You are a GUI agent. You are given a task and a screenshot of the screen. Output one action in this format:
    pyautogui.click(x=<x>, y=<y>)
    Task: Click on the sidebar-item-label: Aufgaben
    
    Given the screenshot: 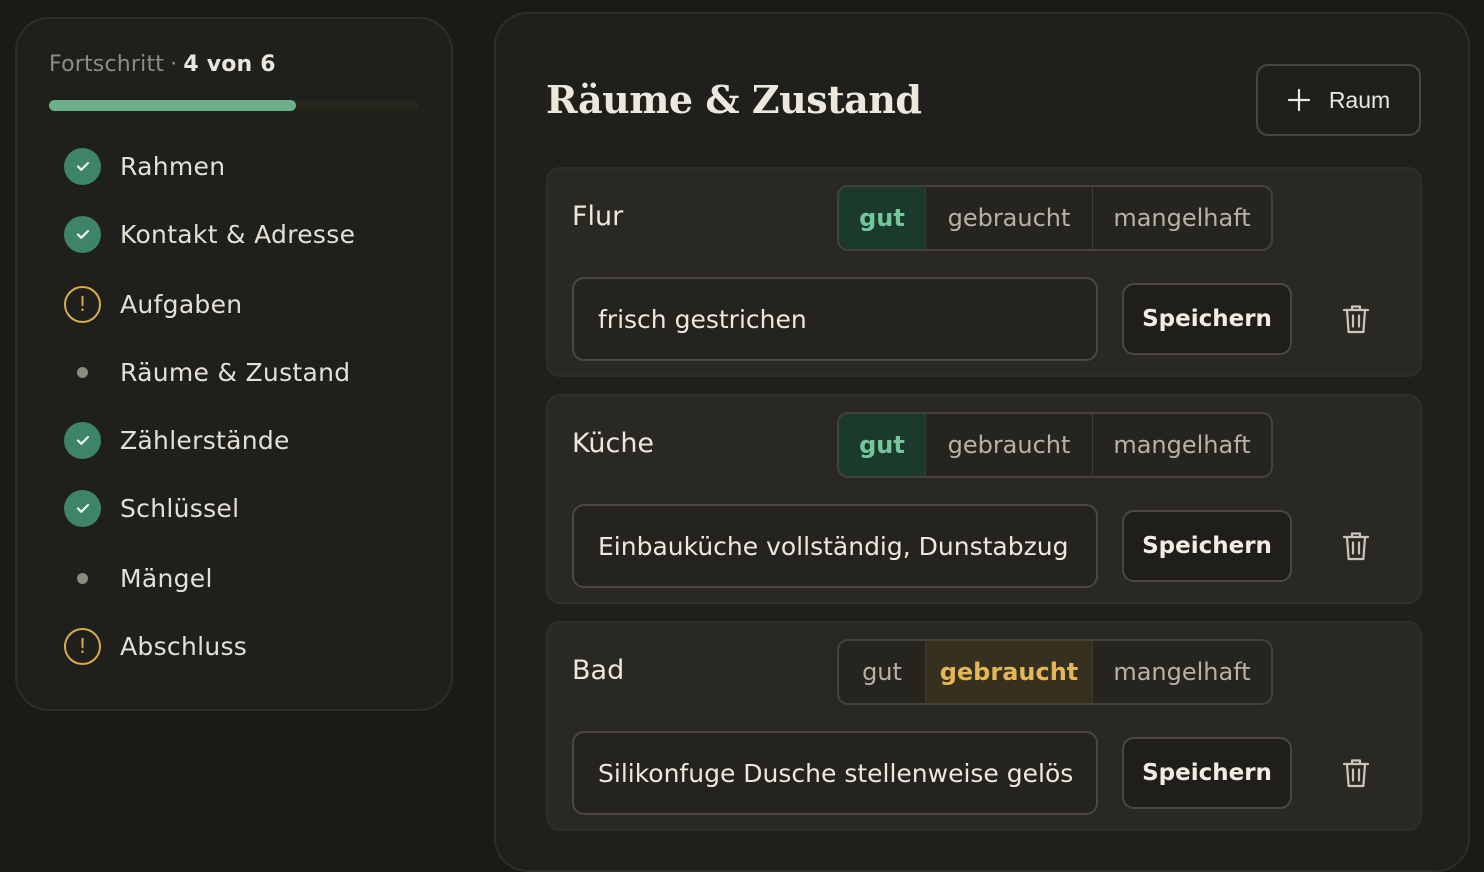 What is the action you would take?
    pyautogui.click(x=181, y=304)
    